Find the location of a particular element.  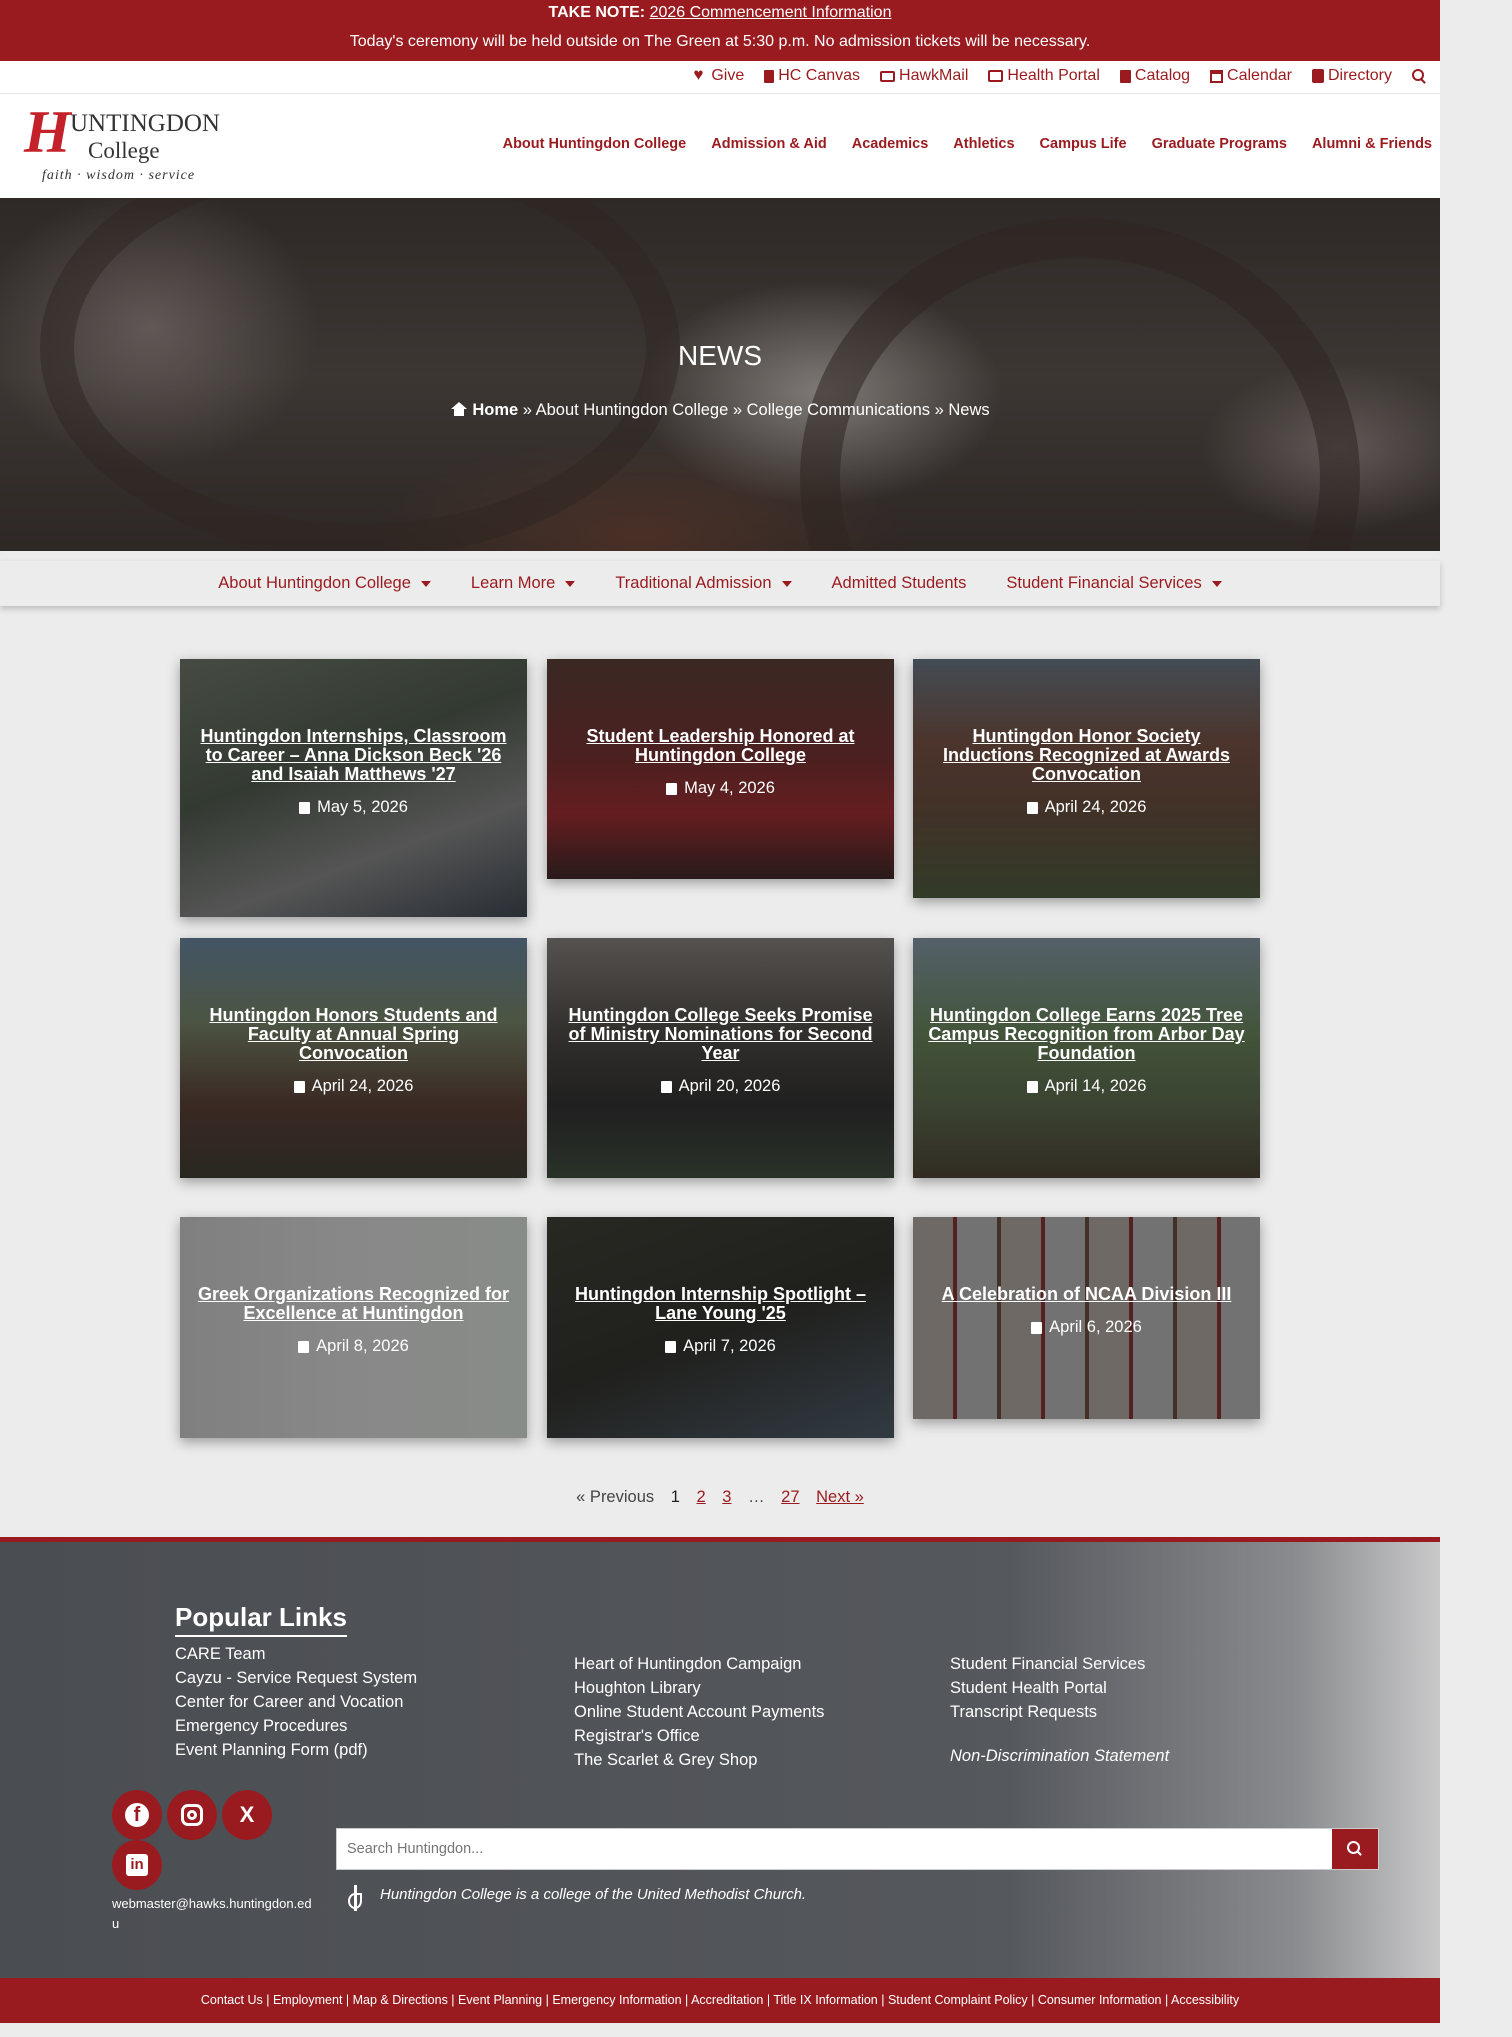

give-link: Give is located at coordinates (719, 75).